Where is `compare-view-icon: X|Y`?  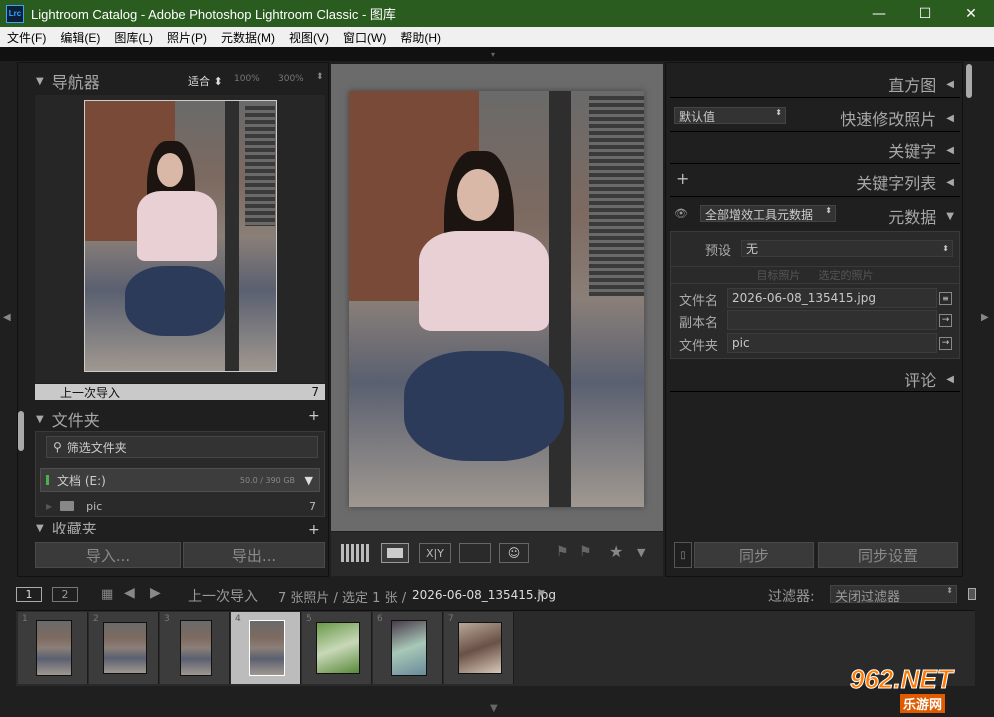 compare-view-icon: X|Y is located at coordinates (435, 553).